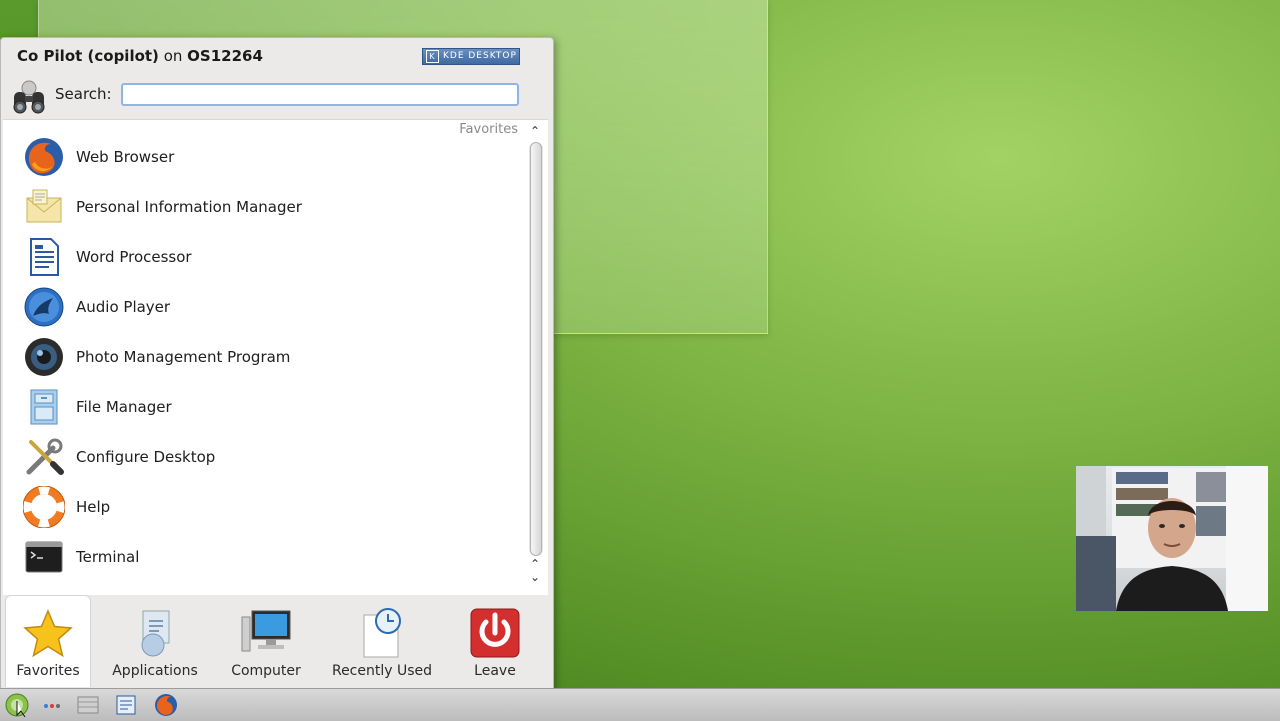 Image resolution: width=1280 pixels, height=721 pixels. What do you see at coordinates (29, 97) in the screenshot?
I see `binoculars-icon` at bounding box center [29, 97].